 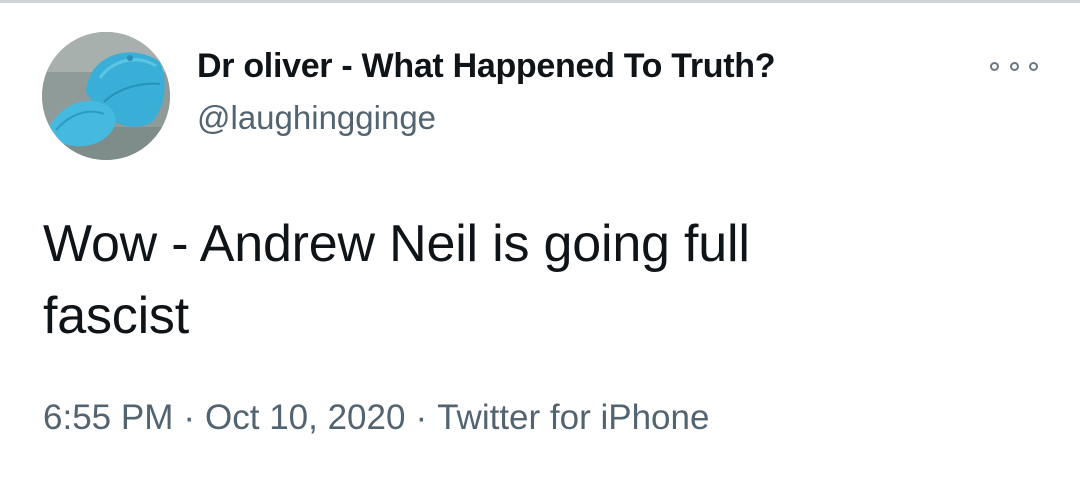 I want to click on more-options-icon, so click(x=1014, y=66).